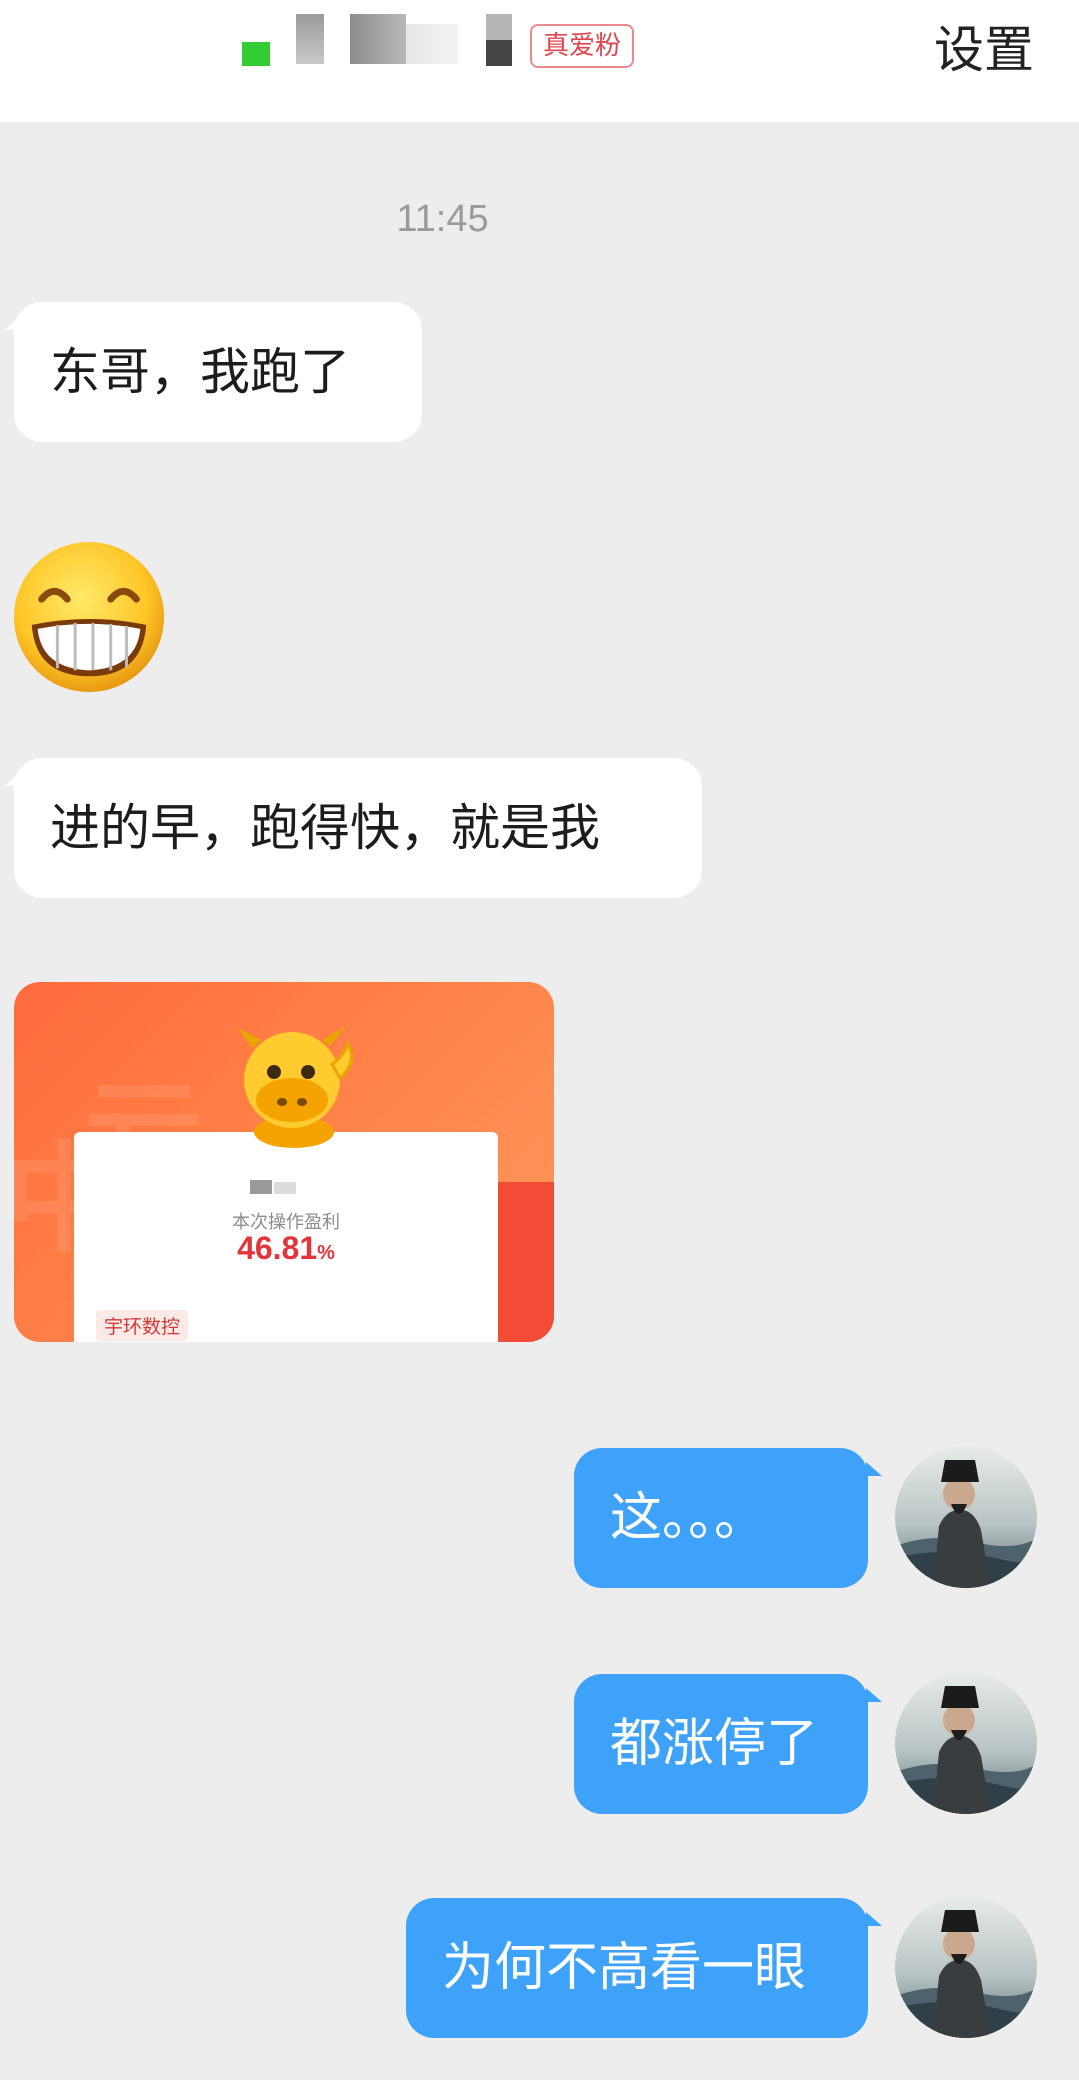 The width and height of the screenshot is (1079, 2080). What do you see at coordinates (325, 828) in the screenshot?
I see `message-text: 进的早，跑得快，就是我` at bounding box center [325, 828].